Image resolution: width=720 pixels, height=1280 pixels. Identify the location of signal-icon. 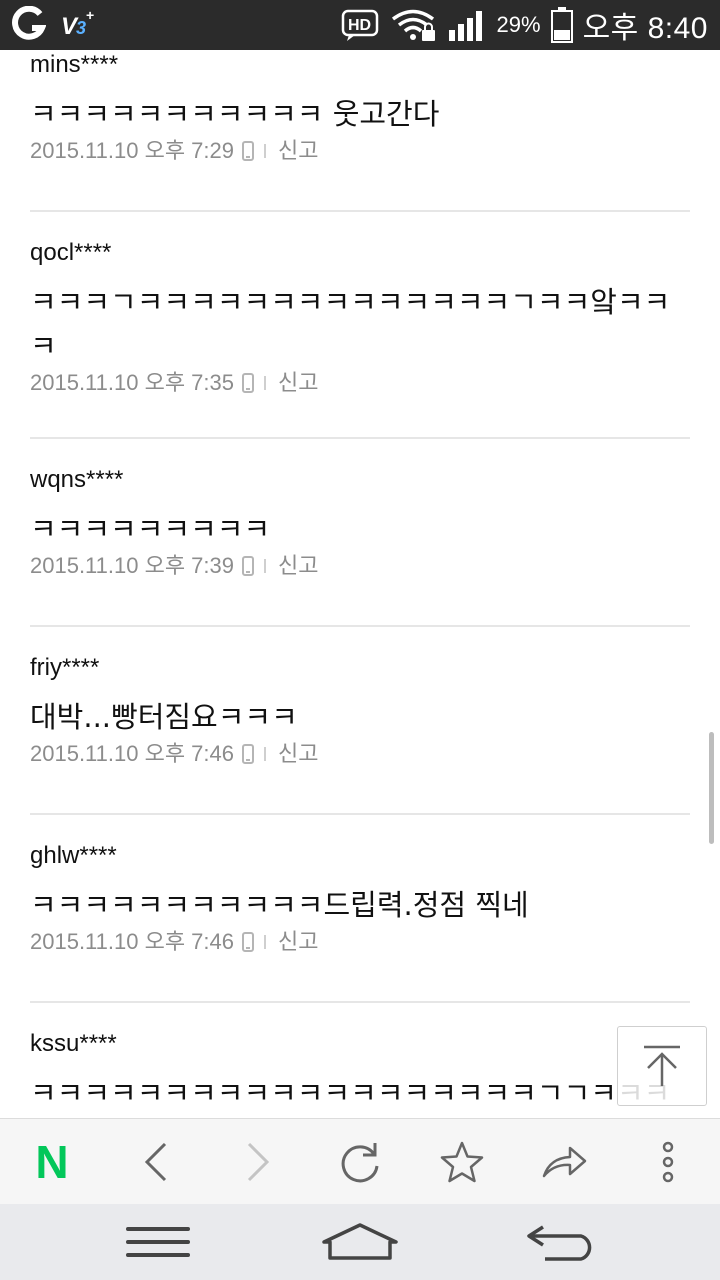
(465, 26).